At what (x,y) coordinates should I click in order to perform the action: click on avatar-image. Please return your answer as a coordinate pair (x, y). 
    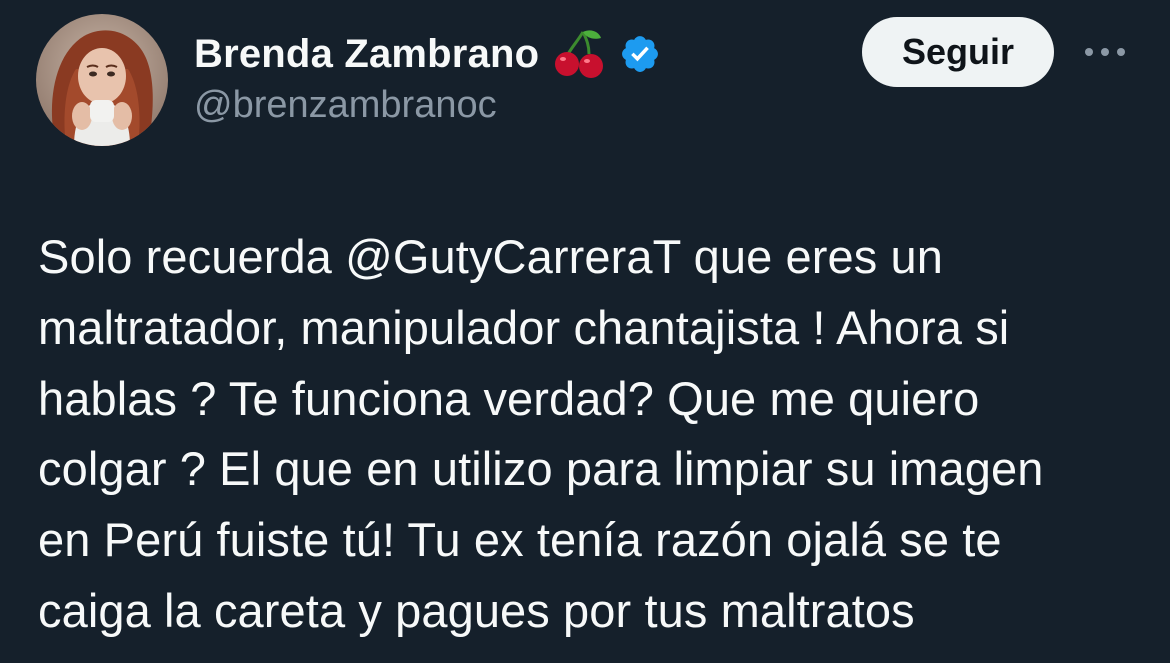
    Looking at the image, I should click on (102, 80).